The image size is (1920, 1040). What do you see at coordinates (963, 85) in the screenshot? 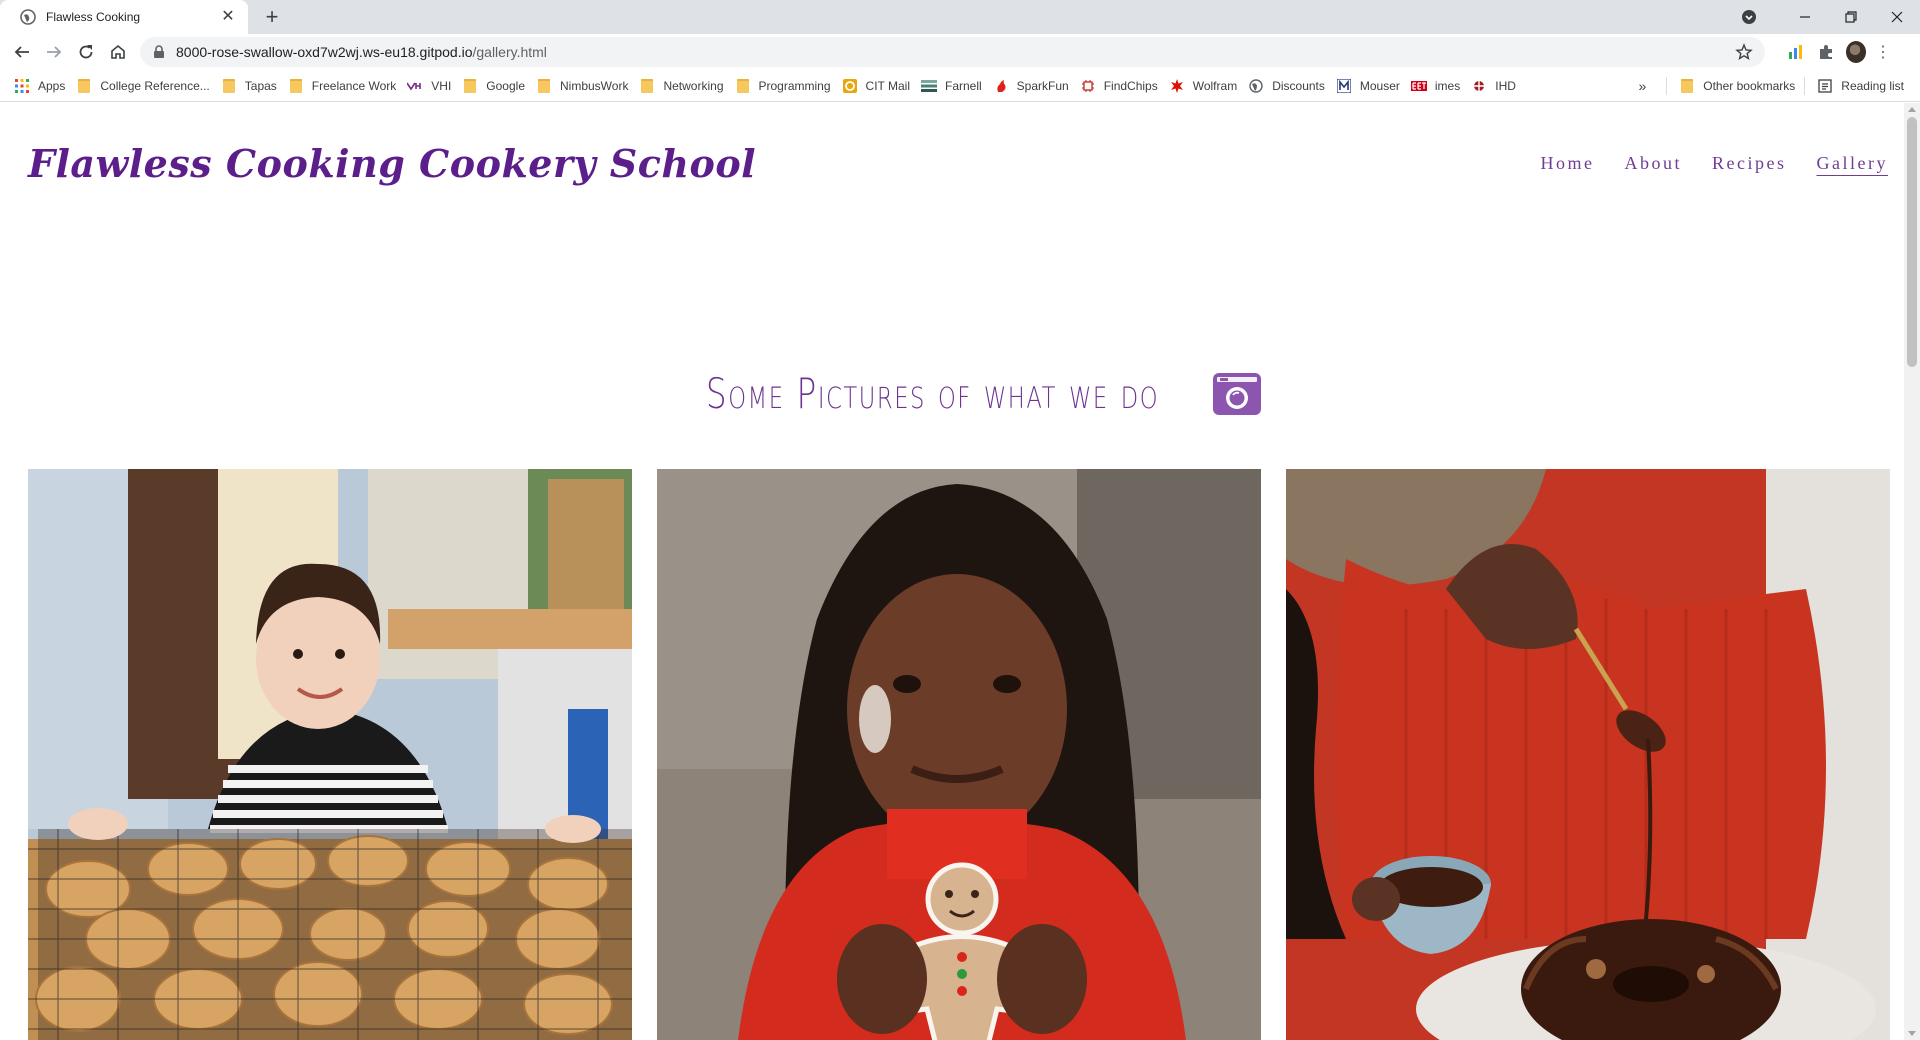
I see `bookmark-label: Farnell` at bounding box center [963, 85].